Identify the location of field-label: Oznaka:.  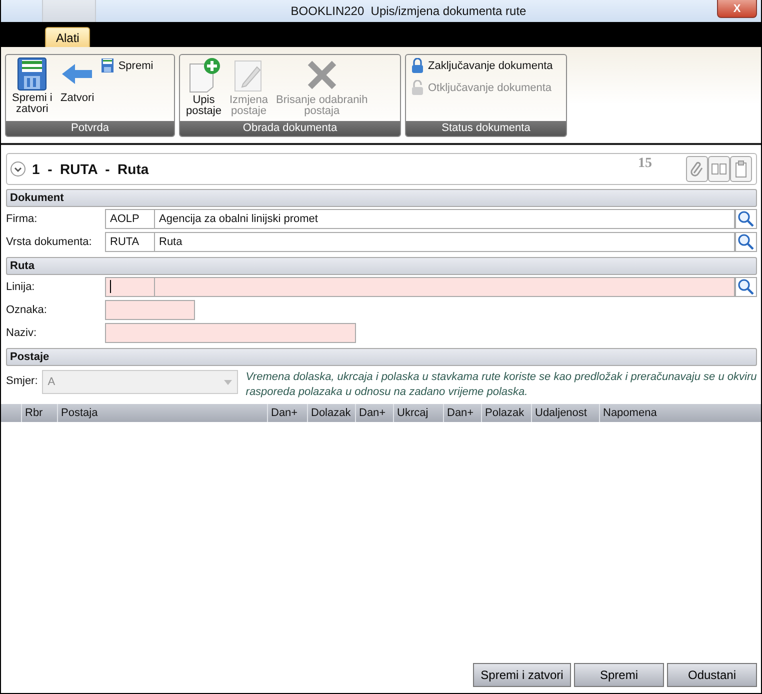
(27, 310).